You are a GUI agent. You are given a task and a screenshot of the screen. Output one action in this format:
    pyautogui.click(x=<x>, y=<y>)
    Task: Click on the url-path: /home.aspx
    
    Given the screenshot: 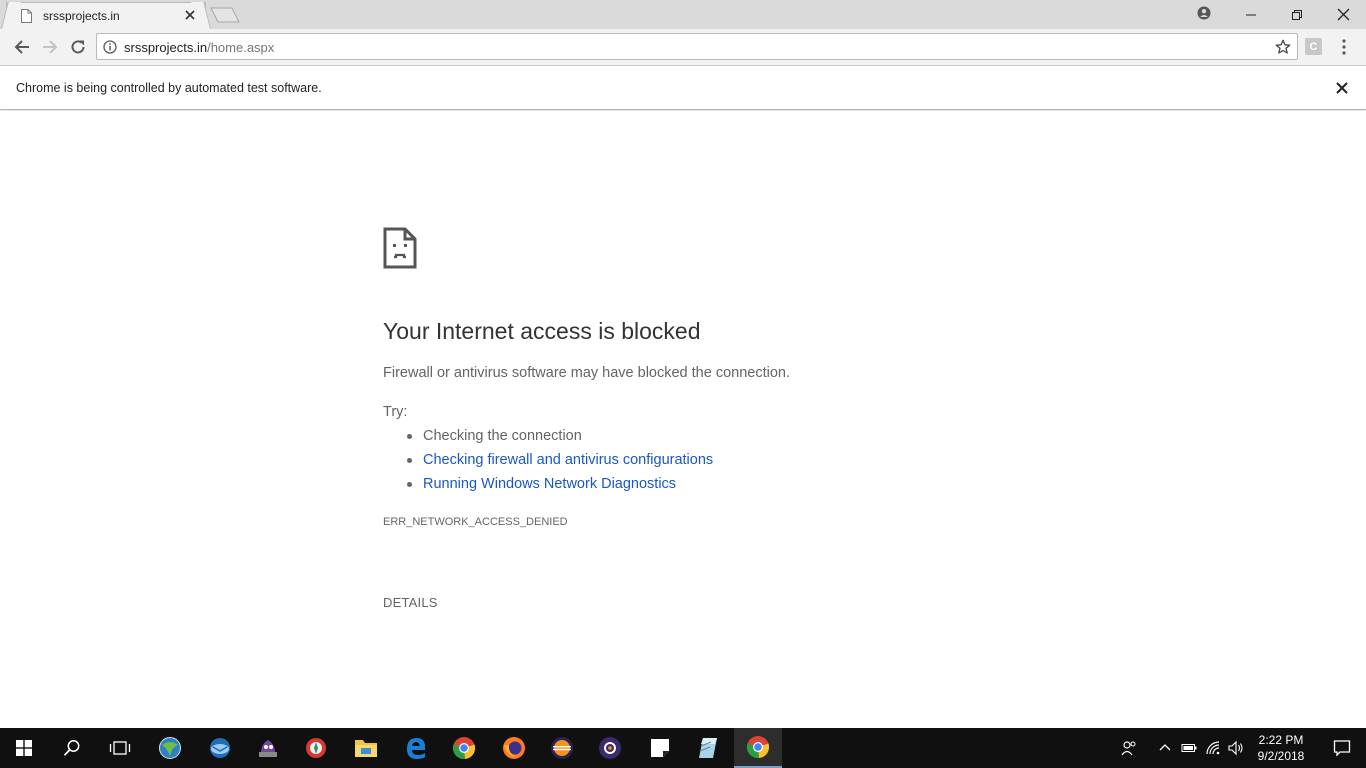 What is the action you would take?
    pyautogui.click(x=241, y=47)
    